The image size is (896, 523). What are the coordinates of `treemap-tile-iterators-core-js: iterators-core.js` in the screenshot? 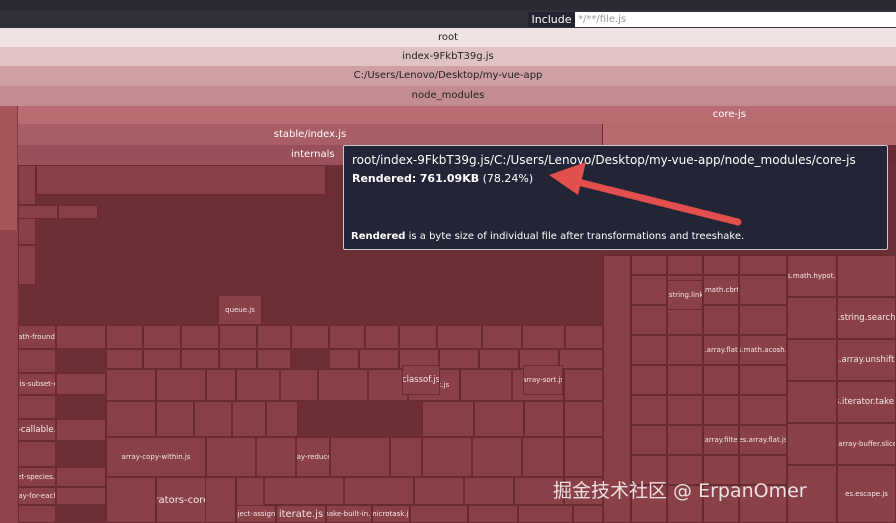 It's located at (181, 500).